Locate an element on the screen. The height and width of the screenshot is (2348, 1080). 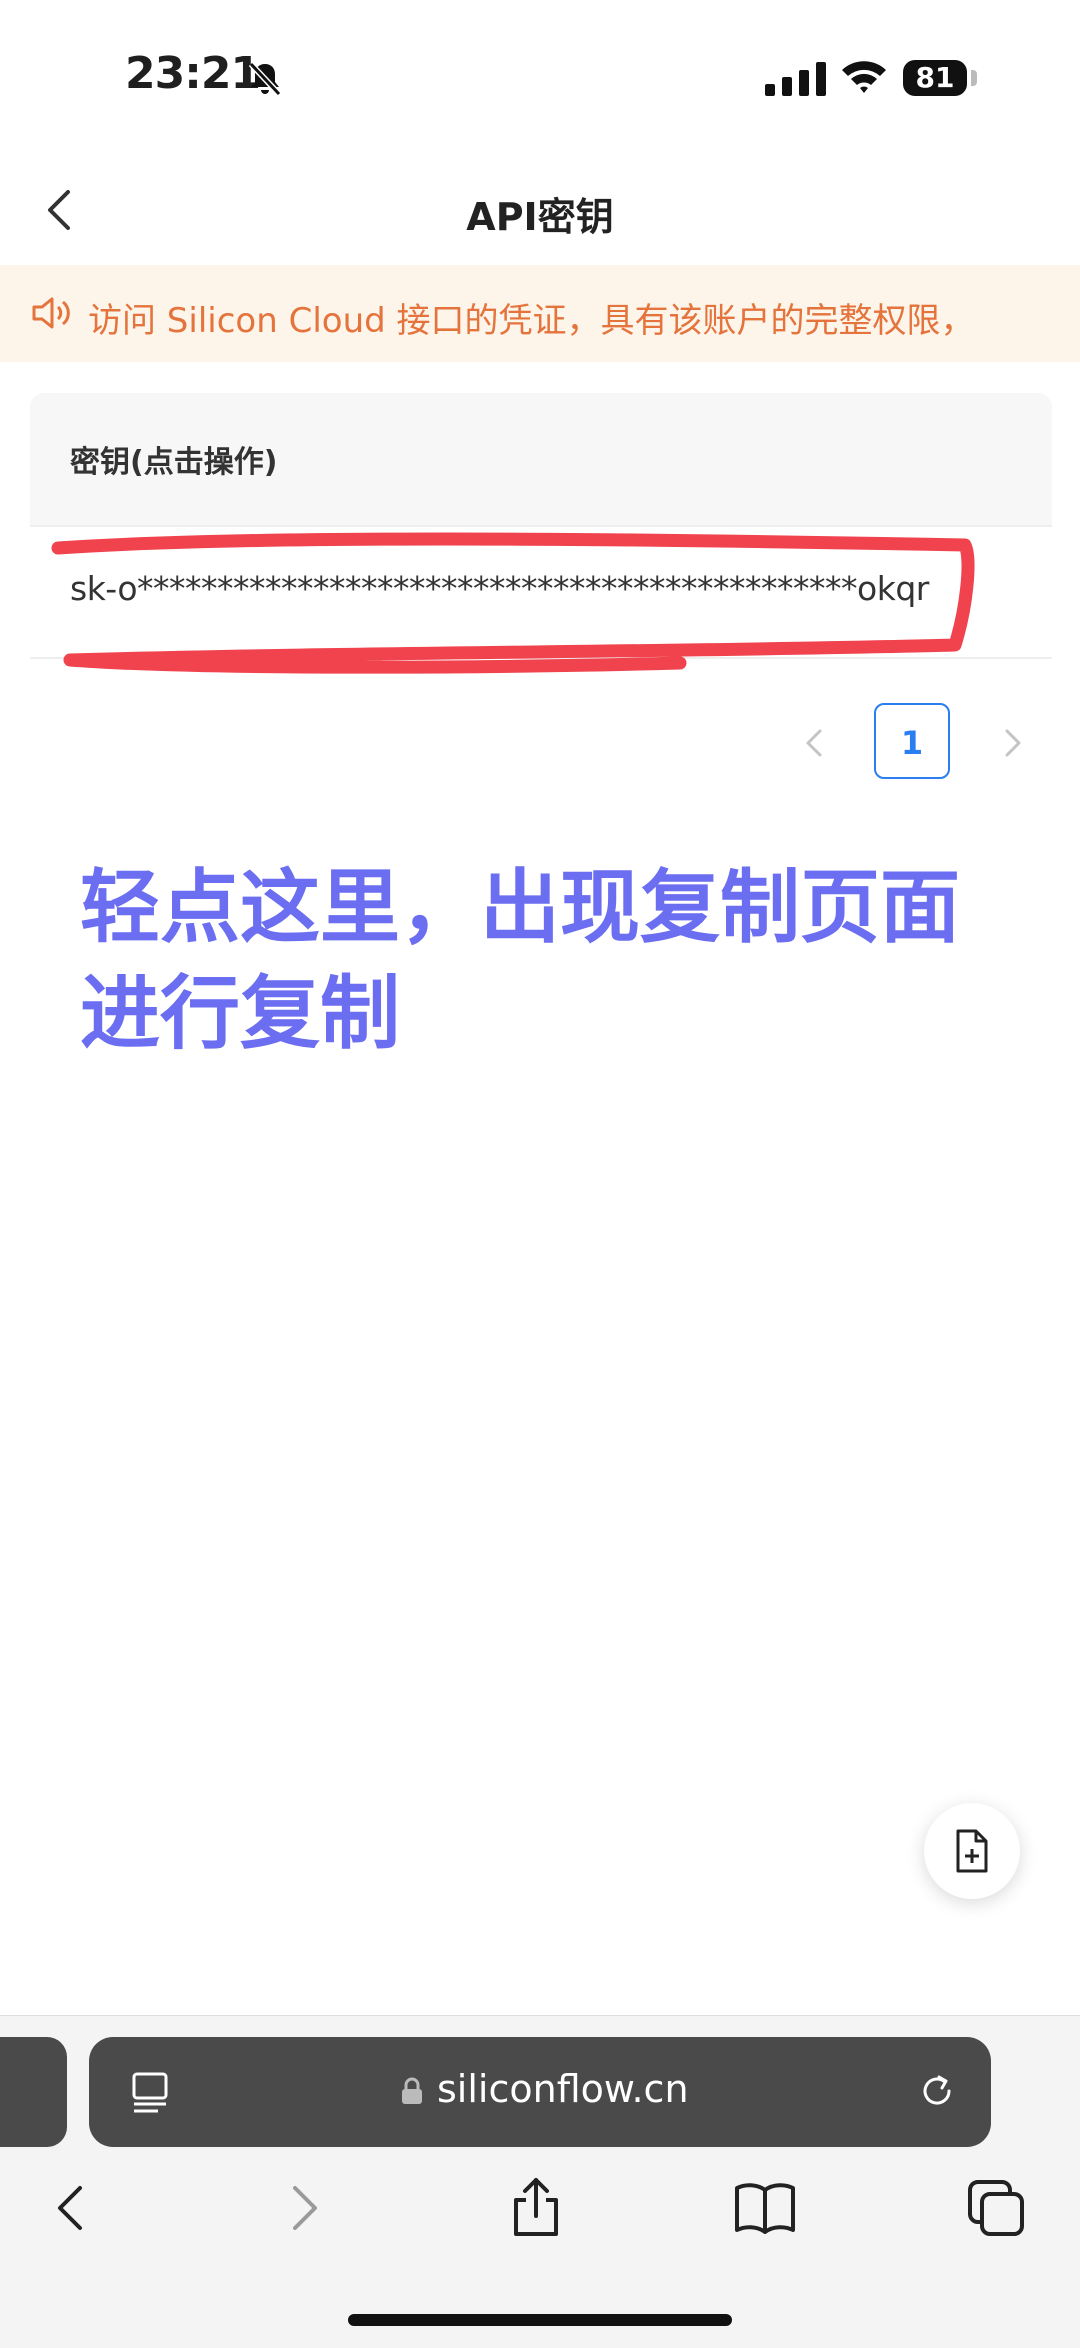
reload-icon is located at coordinates (937, 2091).